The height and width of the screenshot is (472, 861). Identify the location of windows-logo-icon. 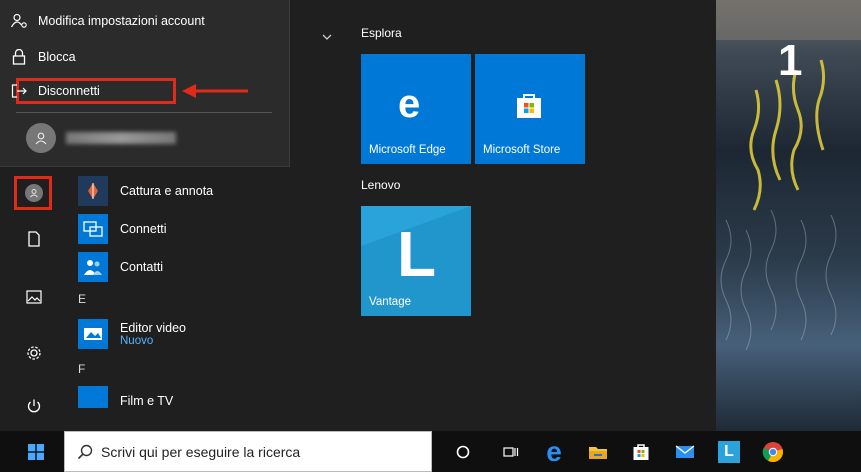
(36, 451).